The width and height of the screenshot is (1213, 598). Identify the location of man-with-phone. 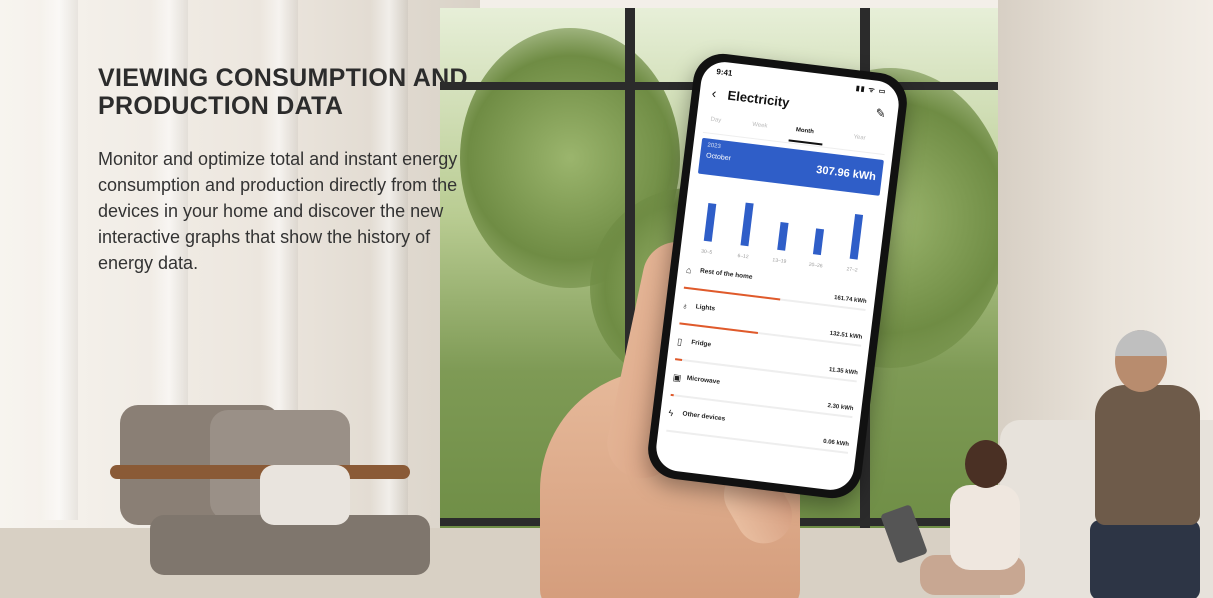
(1145, 464).